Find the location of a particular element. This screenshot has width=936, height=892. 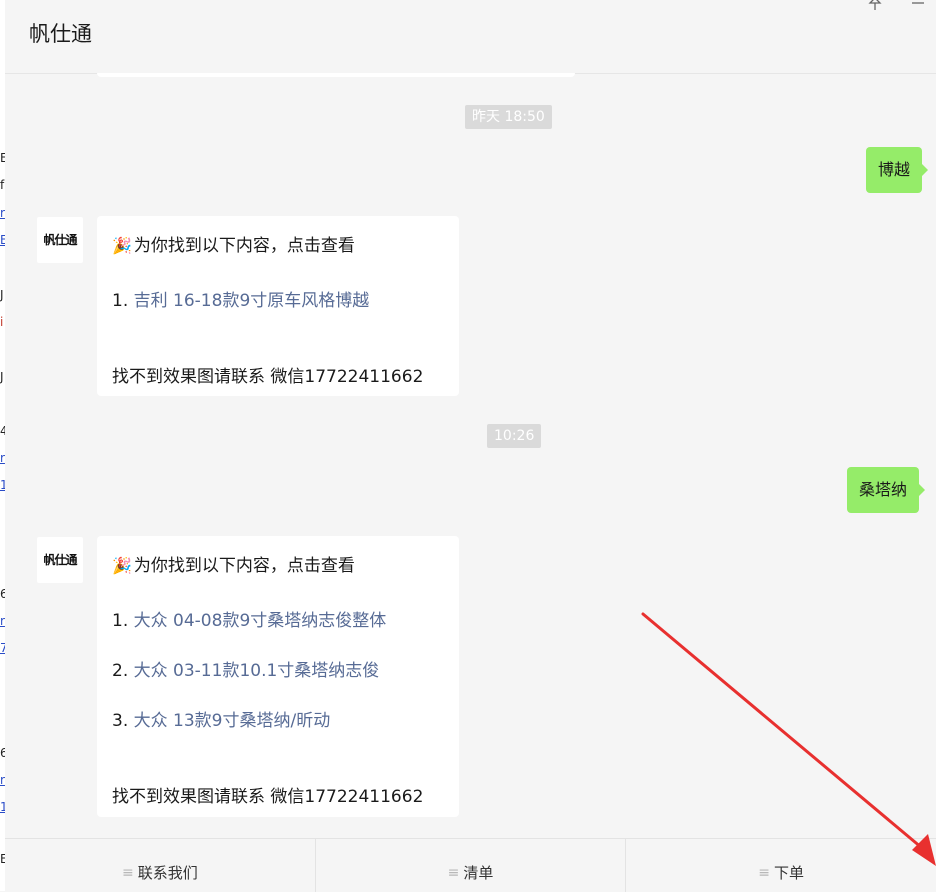

result-link: 大众 03-11款10.1寸桑塔纳志俊 is located at coordinates (257, 671).